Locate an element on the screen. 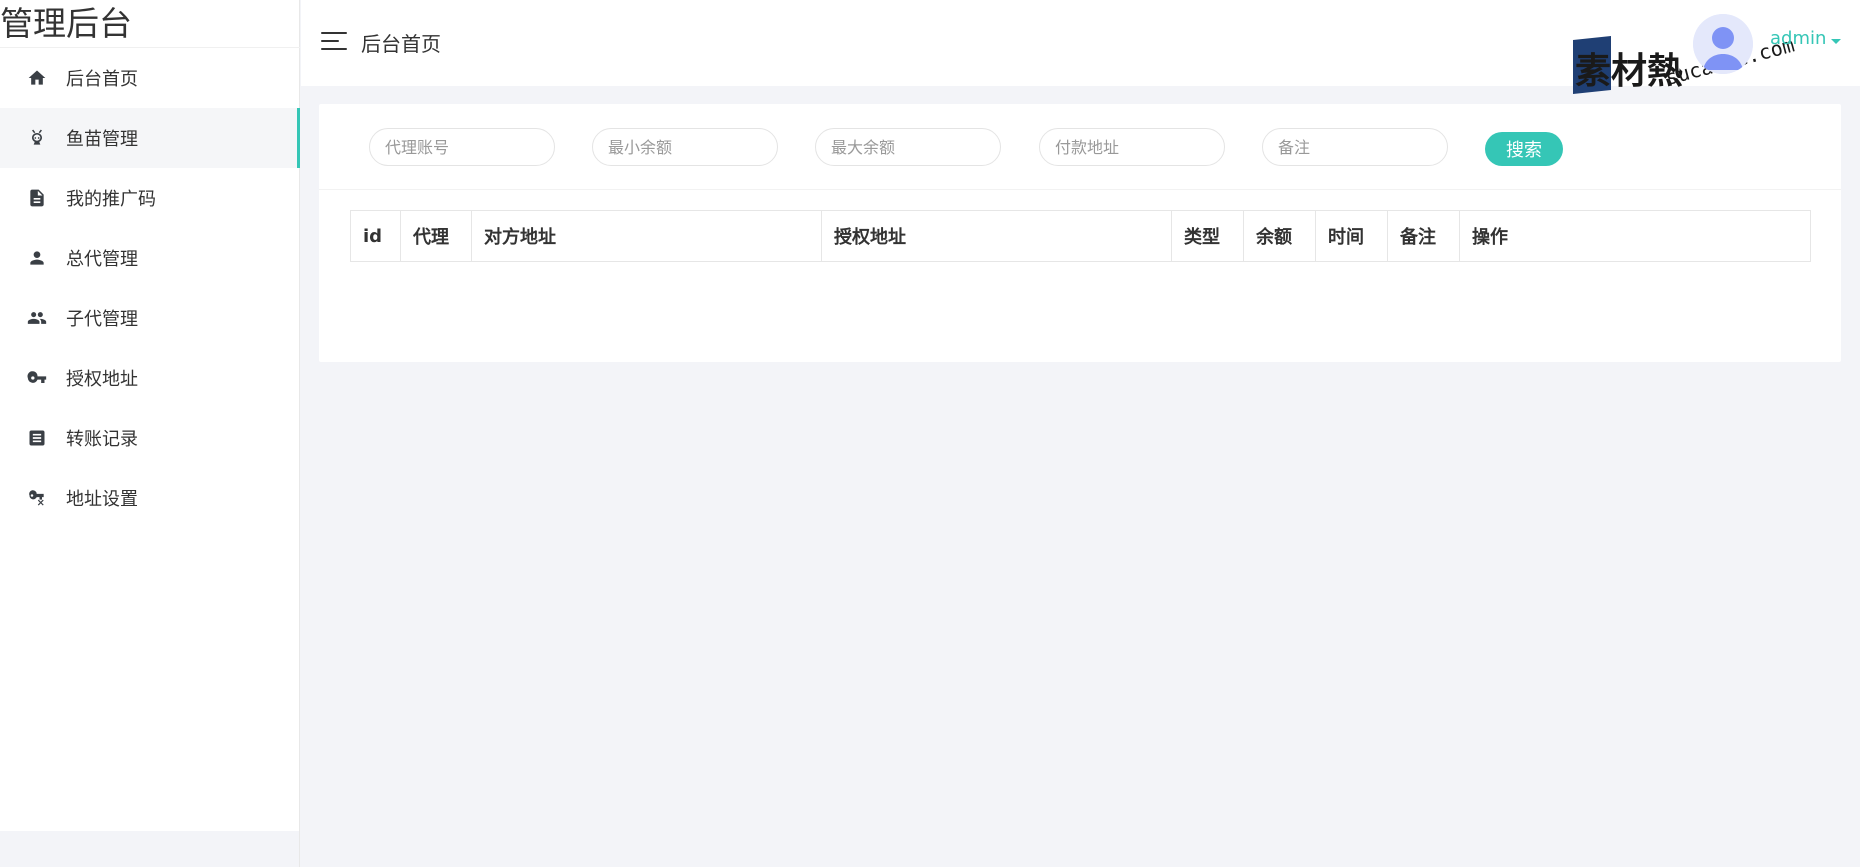  column-header-id: id is located at coordinates (375, 236).